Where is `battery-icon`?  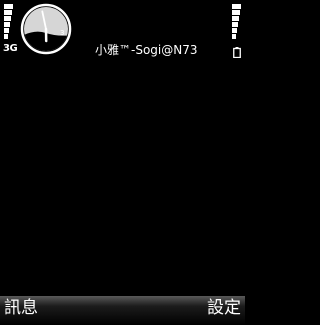 battery-icon is located at coordinates (237, 51).